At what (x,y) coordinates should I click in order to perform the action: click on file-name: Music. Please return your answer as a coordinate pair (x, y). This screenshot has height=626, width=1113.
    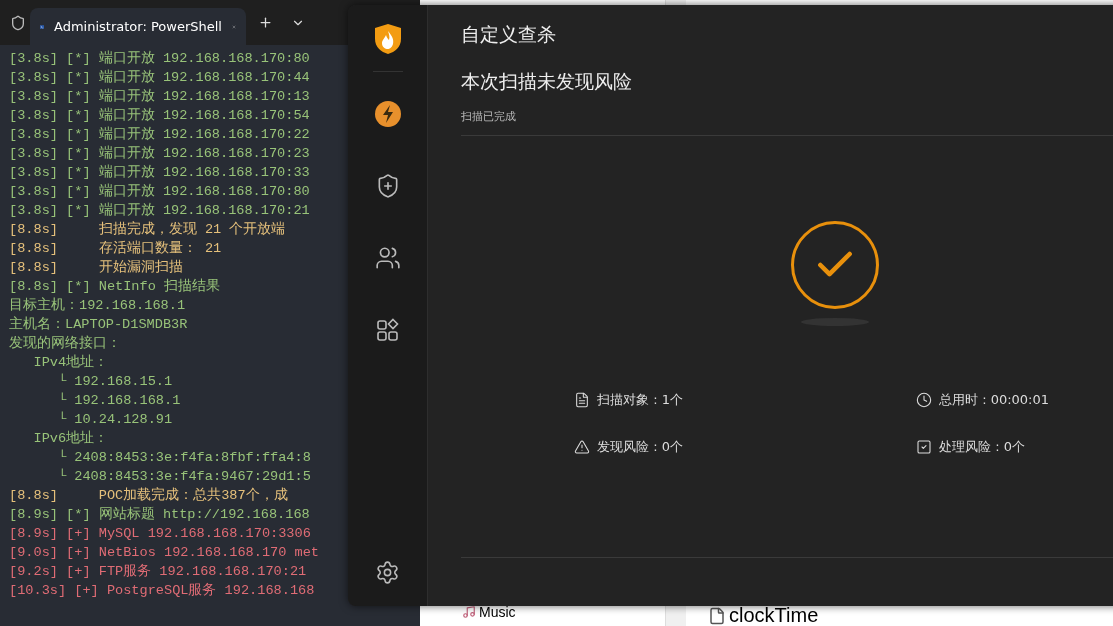
    Looking at the image, I should click on (497, 612).